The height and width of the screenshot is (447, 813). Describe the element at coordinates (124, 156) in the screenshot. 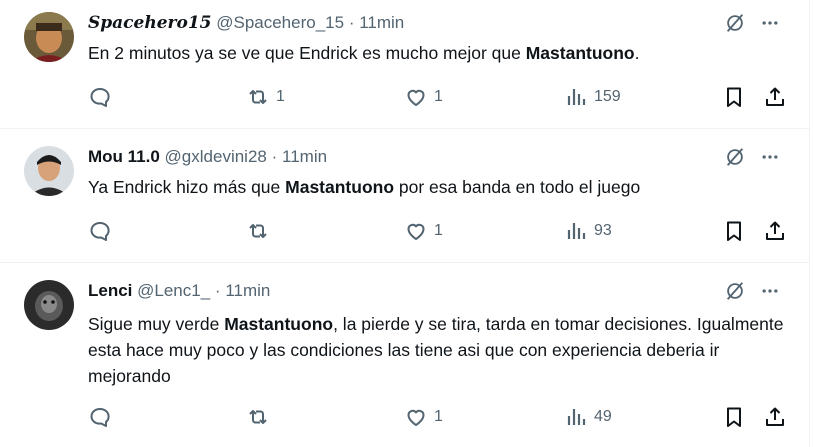

I see `author-name: Mou 11.0` at that location.